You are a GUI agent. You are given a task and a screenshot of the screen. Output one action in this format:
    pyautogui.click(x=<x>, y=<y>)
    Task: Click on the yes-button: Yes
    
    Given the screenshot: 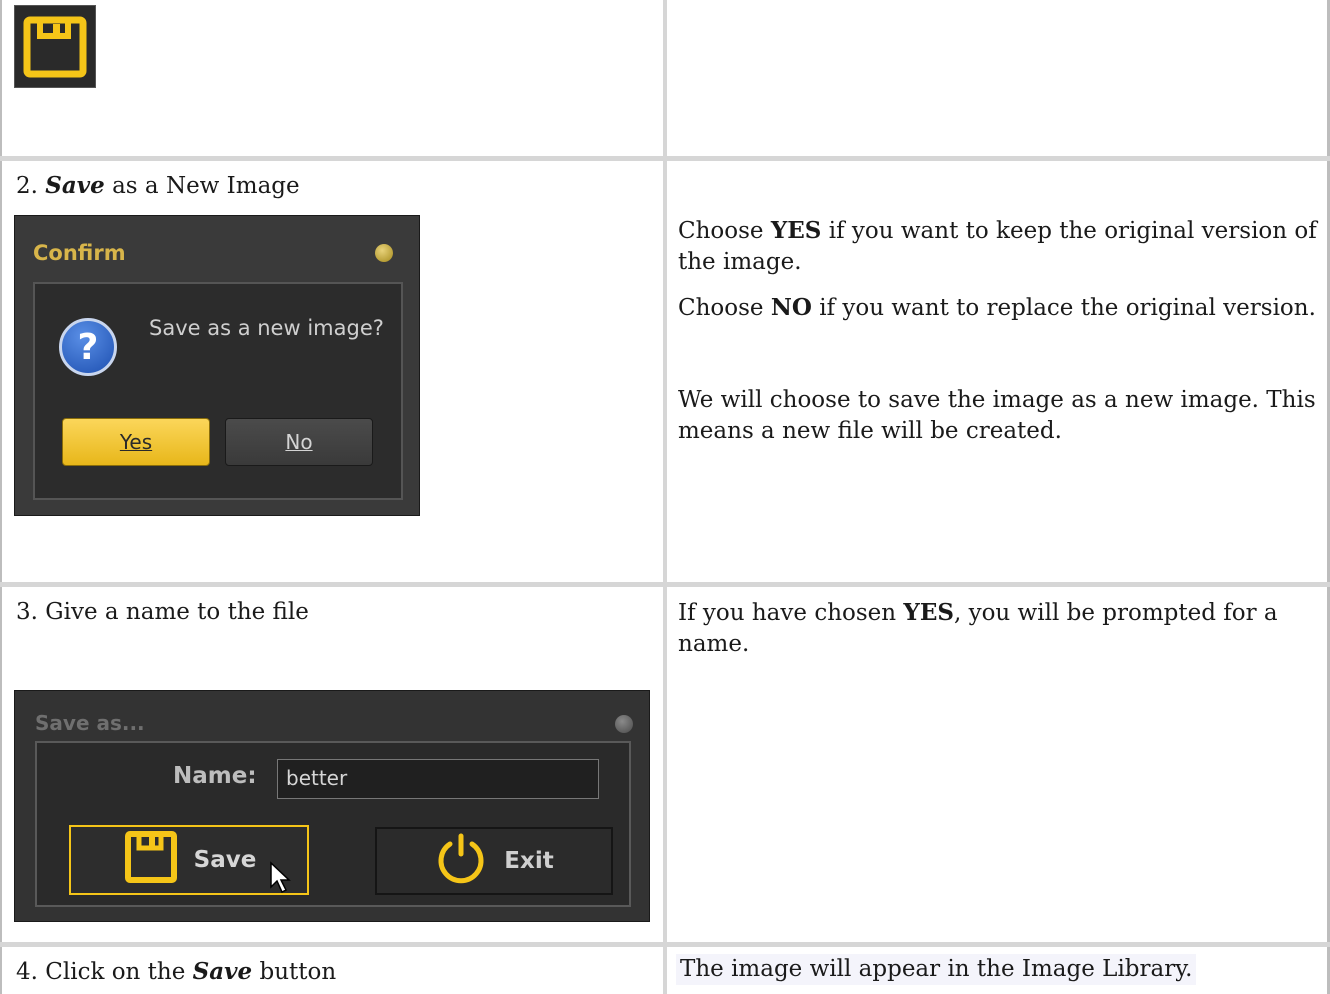 What is the action you would take?
    pyautogui.click(x=136, y=442)
    